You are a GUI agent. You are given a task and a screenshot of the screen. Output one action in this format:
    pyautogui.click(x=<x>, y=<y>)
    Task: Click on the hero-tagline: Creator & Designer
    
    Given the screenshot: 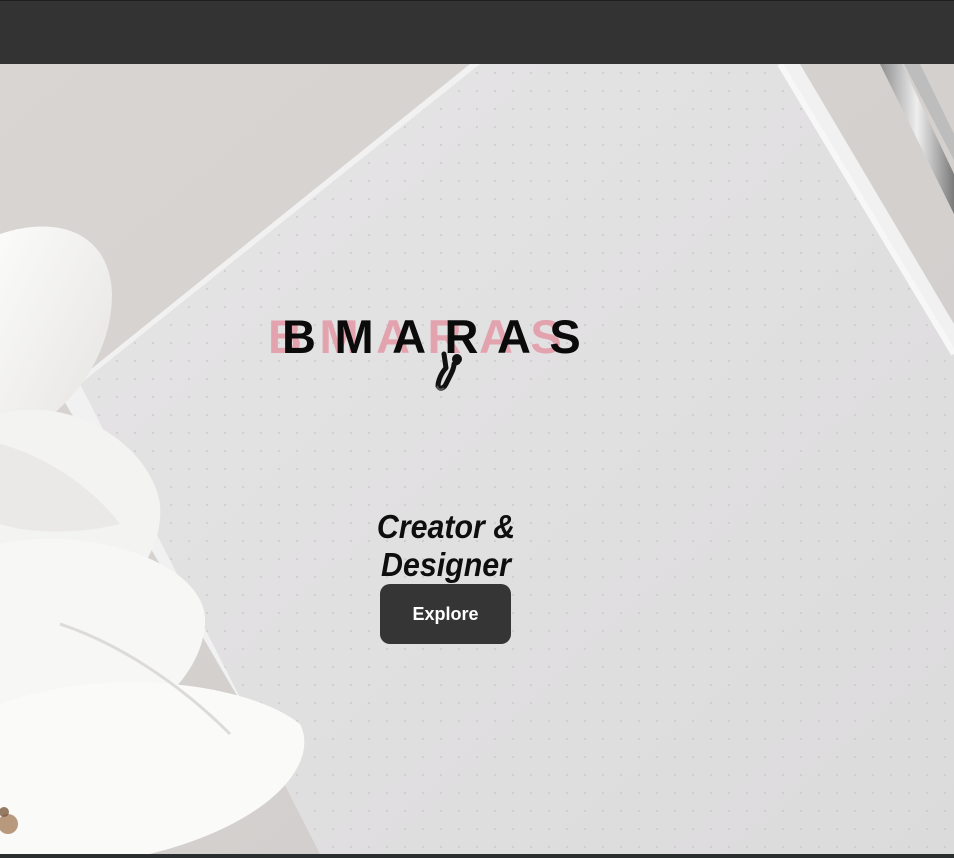 What is the action you would take?
    pyautogui.click(x=446, y=545)
    